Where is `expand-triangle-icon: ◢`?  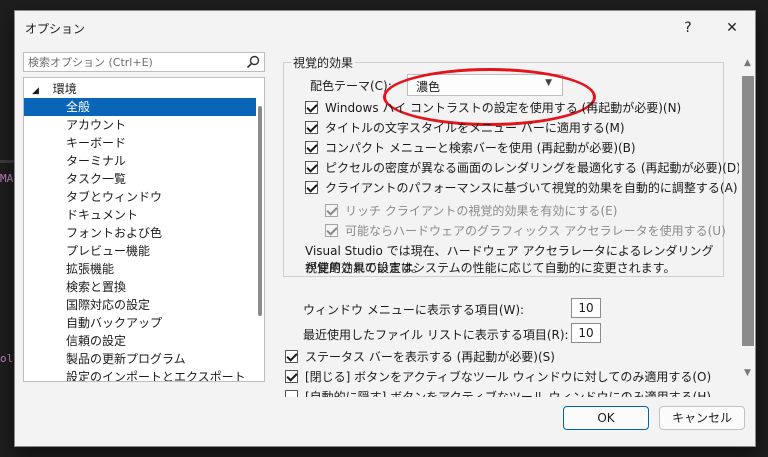
expand-triangle-icon: ◢ is located at coordinates (35, 91).